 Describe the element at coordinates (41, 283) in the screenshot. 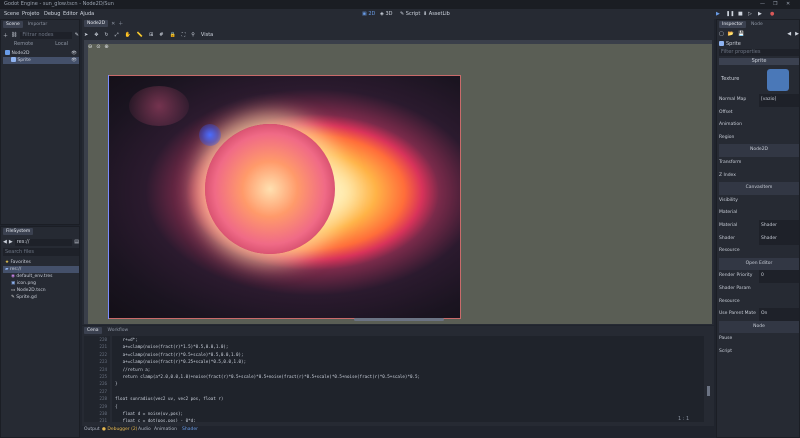

I see `file-item-icon-png: ▣ icon.png` at that location.